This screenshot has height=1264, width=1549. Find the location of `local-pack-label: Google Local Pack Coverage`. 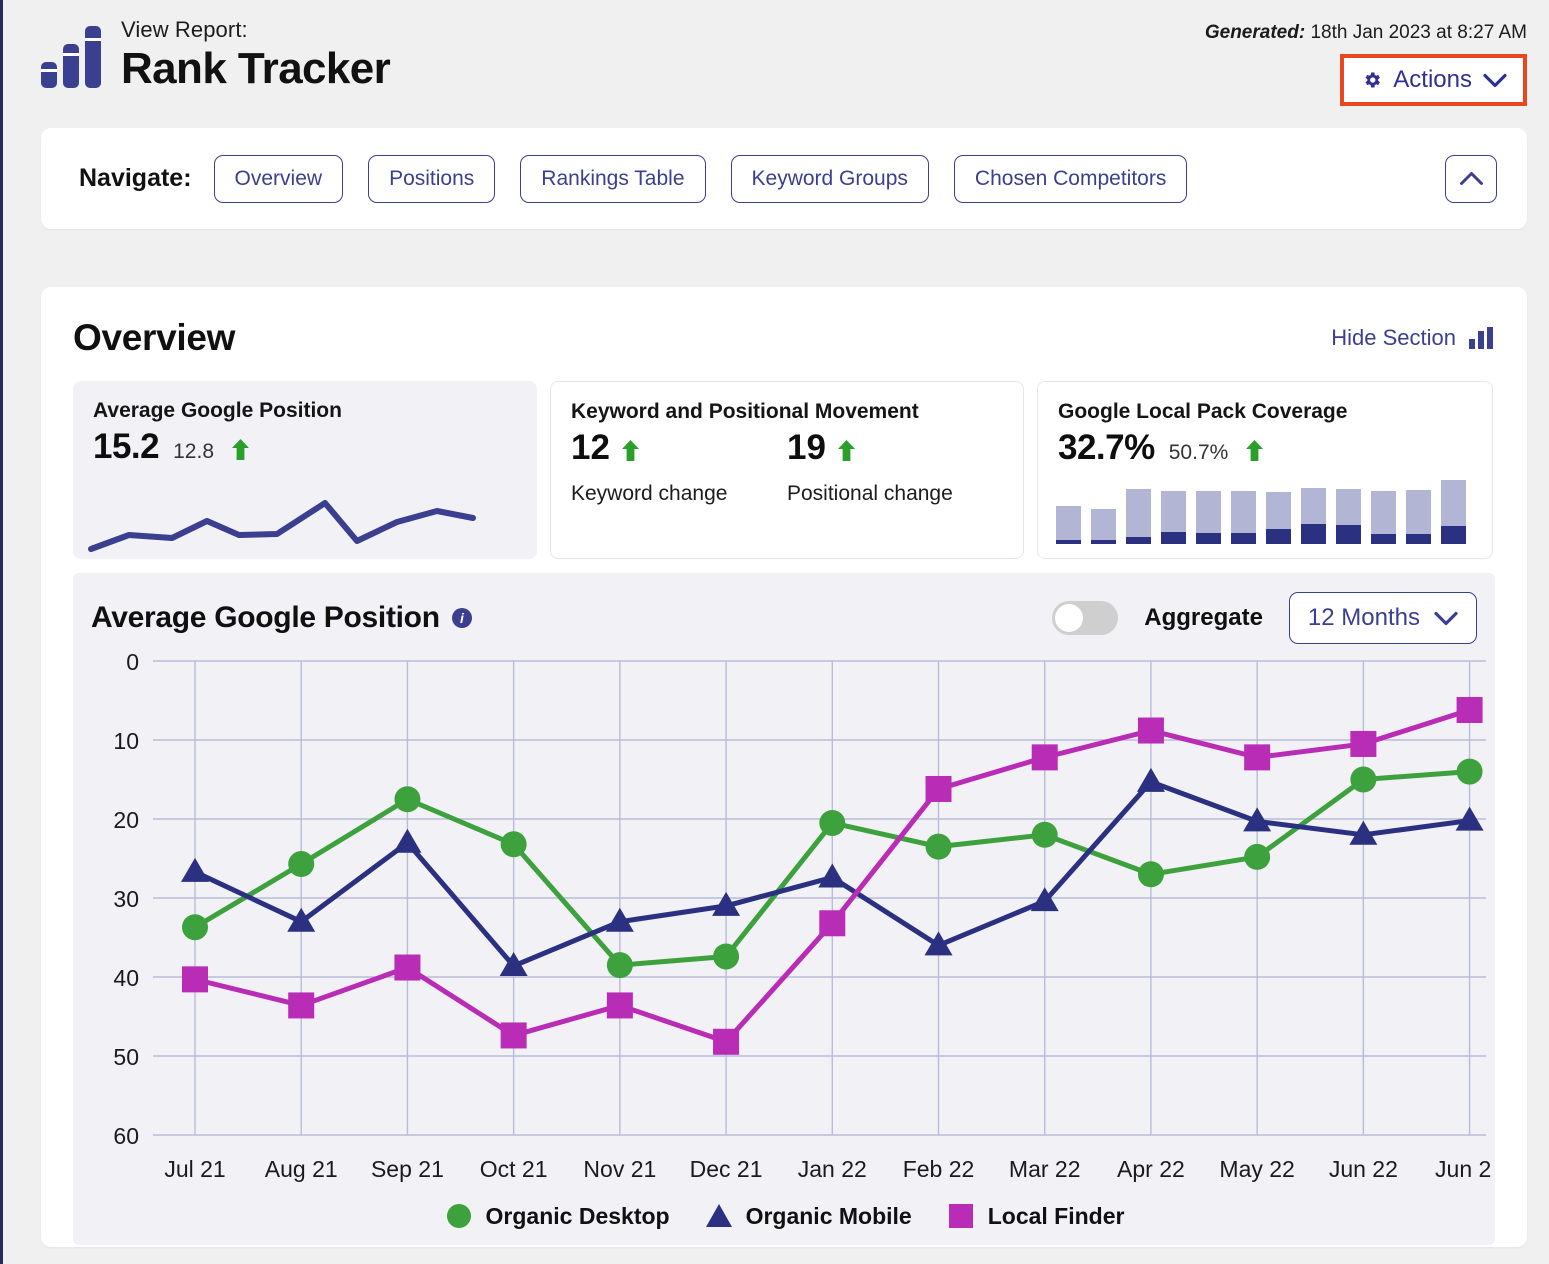

local-pack-label: Google Local Pack Coverage is located at coordinates (1203, 411).